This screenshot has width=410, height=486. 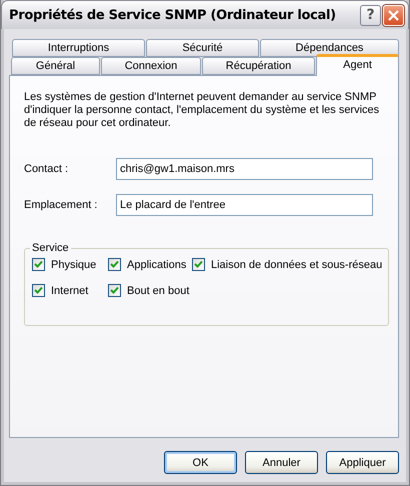 What do you see at coordinates (55, 66) in the screenshot?
I see `tab: Général` at bounding box center [55, 66].